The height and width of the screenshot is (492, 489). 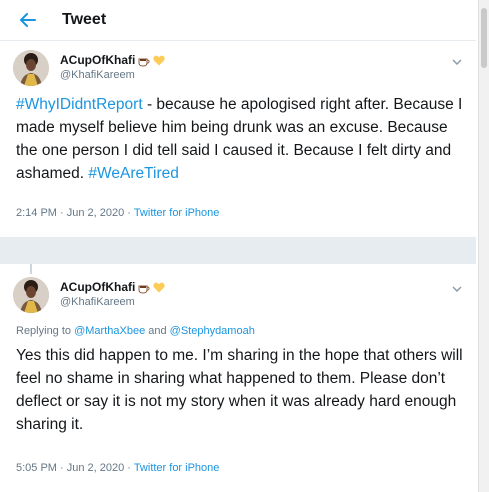 What do you see at coordinates (238, 20) in the screenshot?
I see `top-bar: Tweet` at bounding box center [238, 20].